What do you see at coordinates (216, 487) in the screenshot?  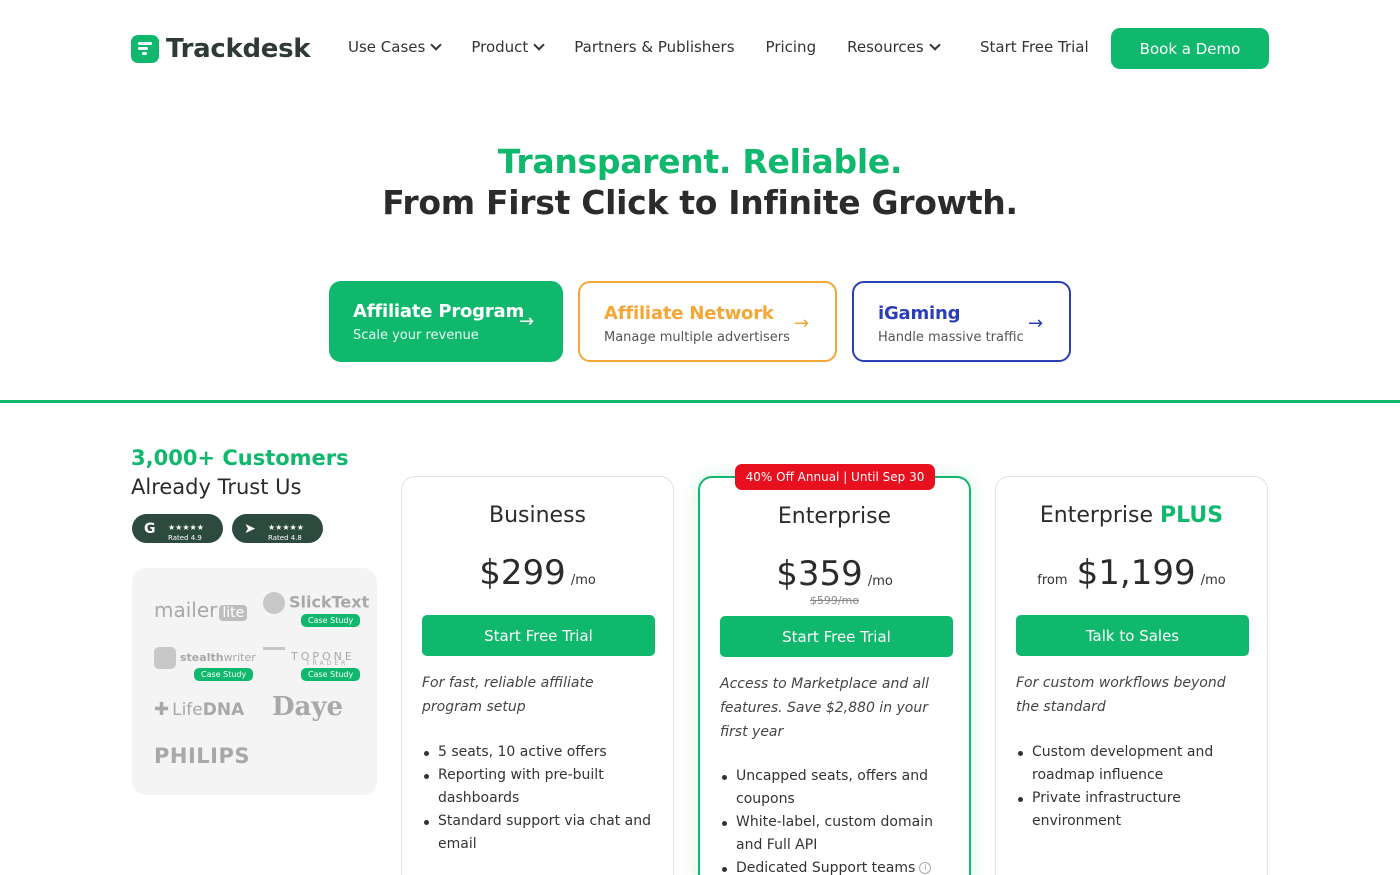 I see `customers-trust: Already Trust Us` at bounding box center [216, 487].